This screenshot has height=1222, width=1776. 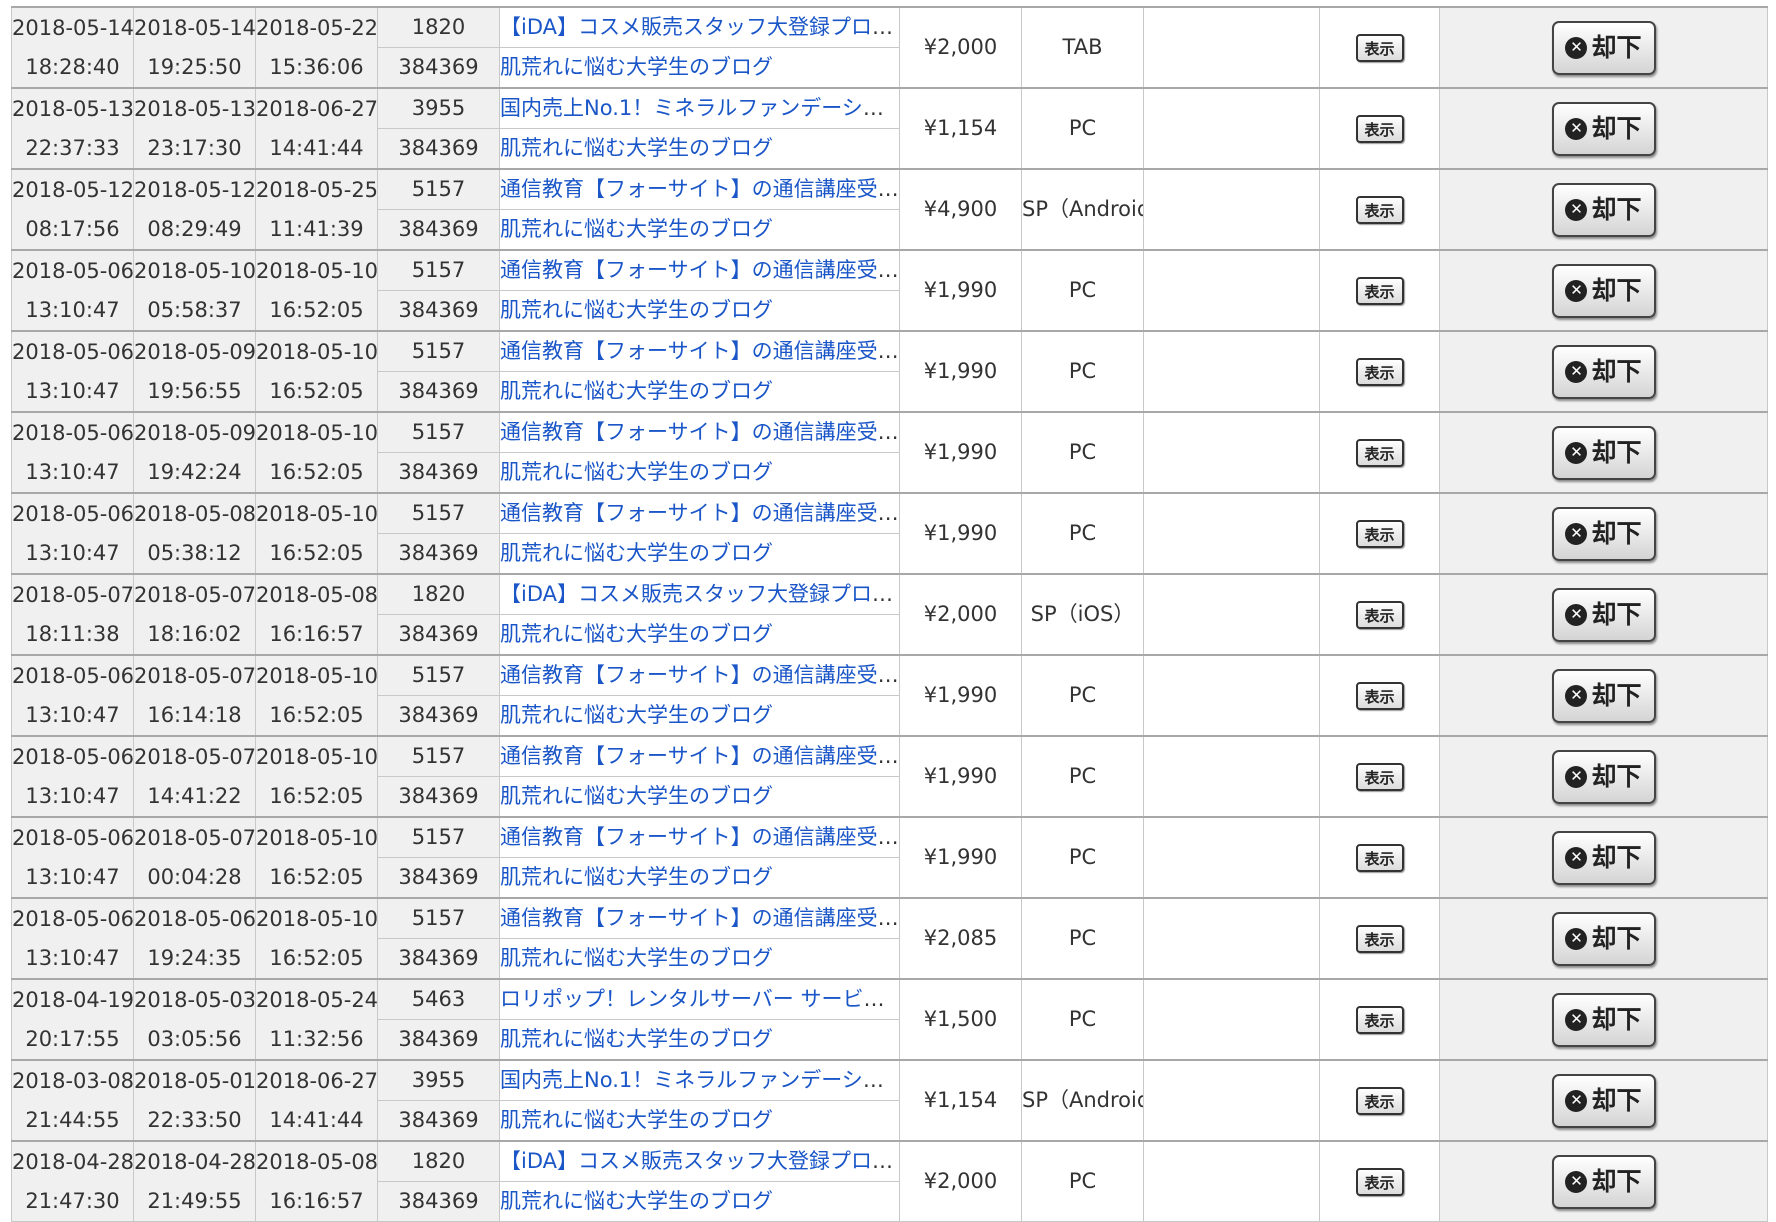 I want to click on confirm-date: 2018-05-10, so click(x=317, y=756).